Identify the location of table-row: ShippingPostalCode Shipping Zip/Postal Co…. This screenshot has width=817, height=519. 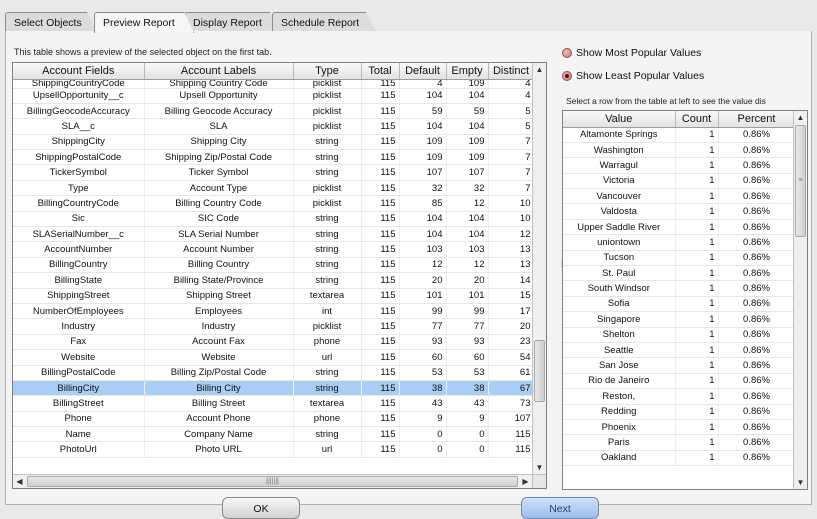
(274, 157).